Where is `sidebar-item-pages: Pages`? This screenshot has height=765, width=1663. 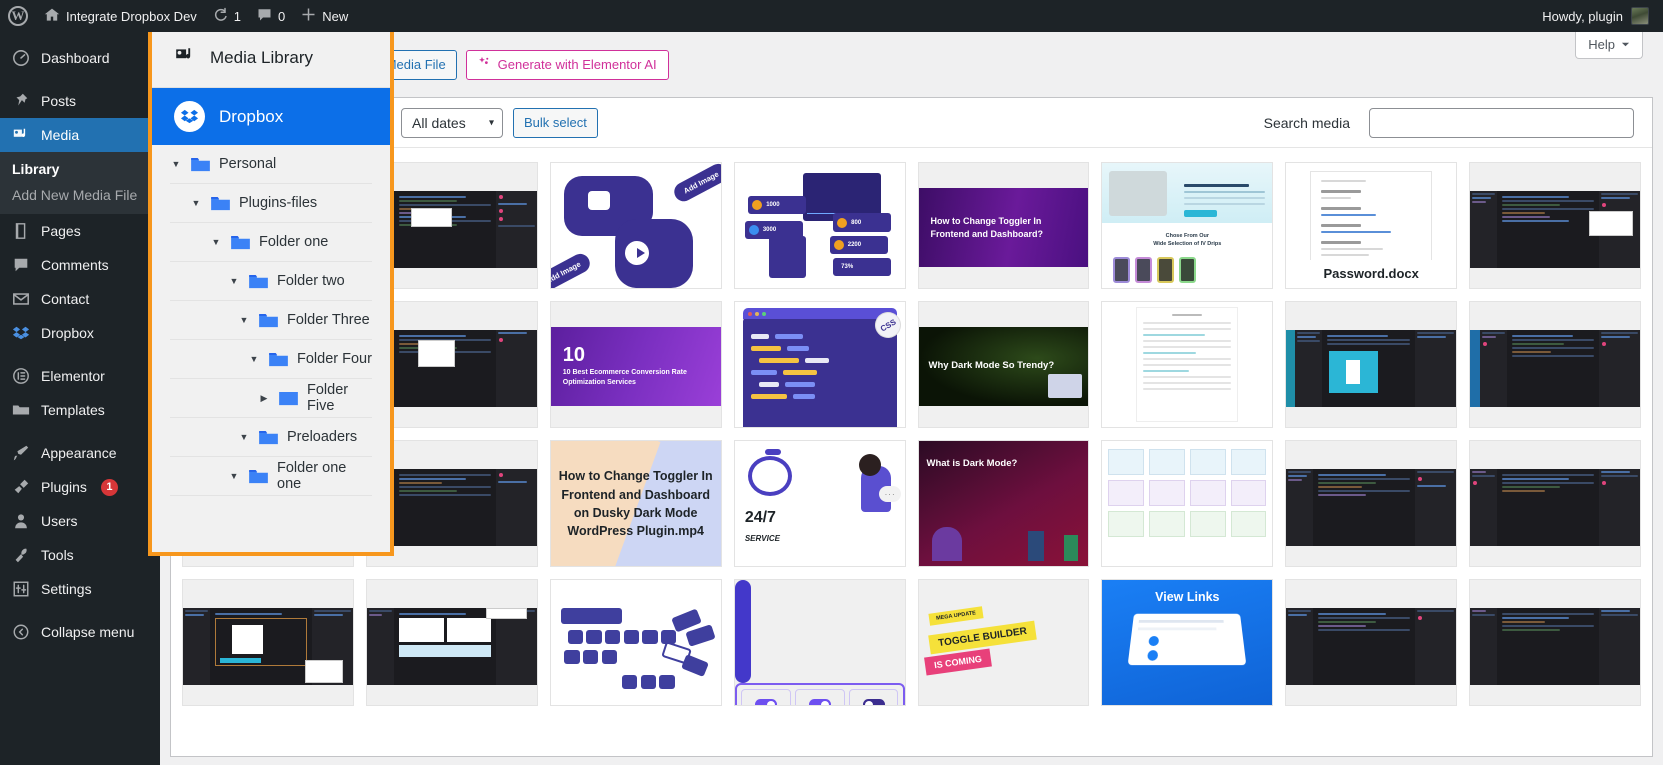 sidebar-item-pages: Pages is located at coordinates (80, 231).